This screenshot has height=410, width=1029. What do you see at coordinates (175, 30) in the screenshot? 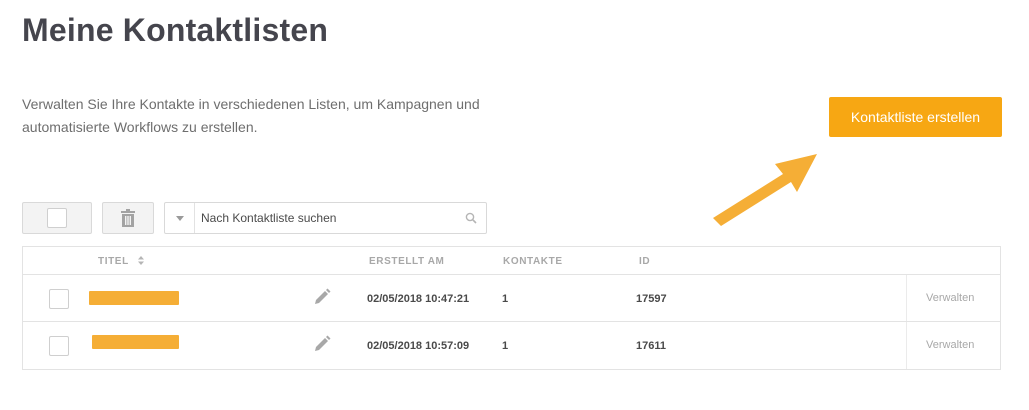
I see `page-title: Meine Kontaktlisten` at bounding box center [175, 30].